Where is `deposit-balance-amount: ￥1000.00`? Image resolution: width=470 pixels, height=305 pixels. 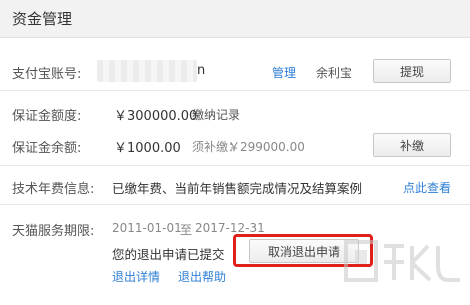 deposit-balance-amount: ￥1000.00 is located at coordinates (147, 148).